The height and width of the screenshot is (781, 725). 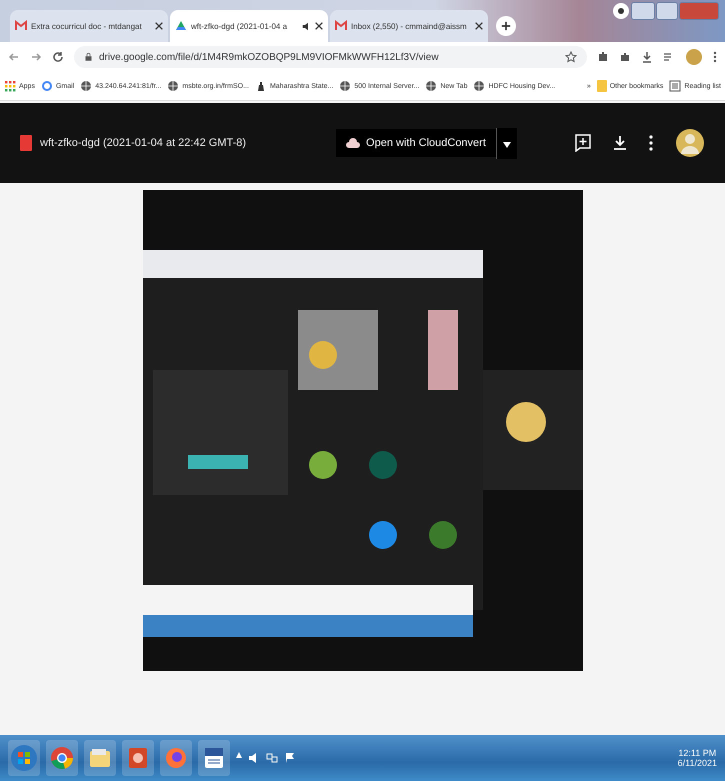 What do you see at coordinates (14, 57) in the screenshot?
I see `back-icon` at bounding box center [14, 57].